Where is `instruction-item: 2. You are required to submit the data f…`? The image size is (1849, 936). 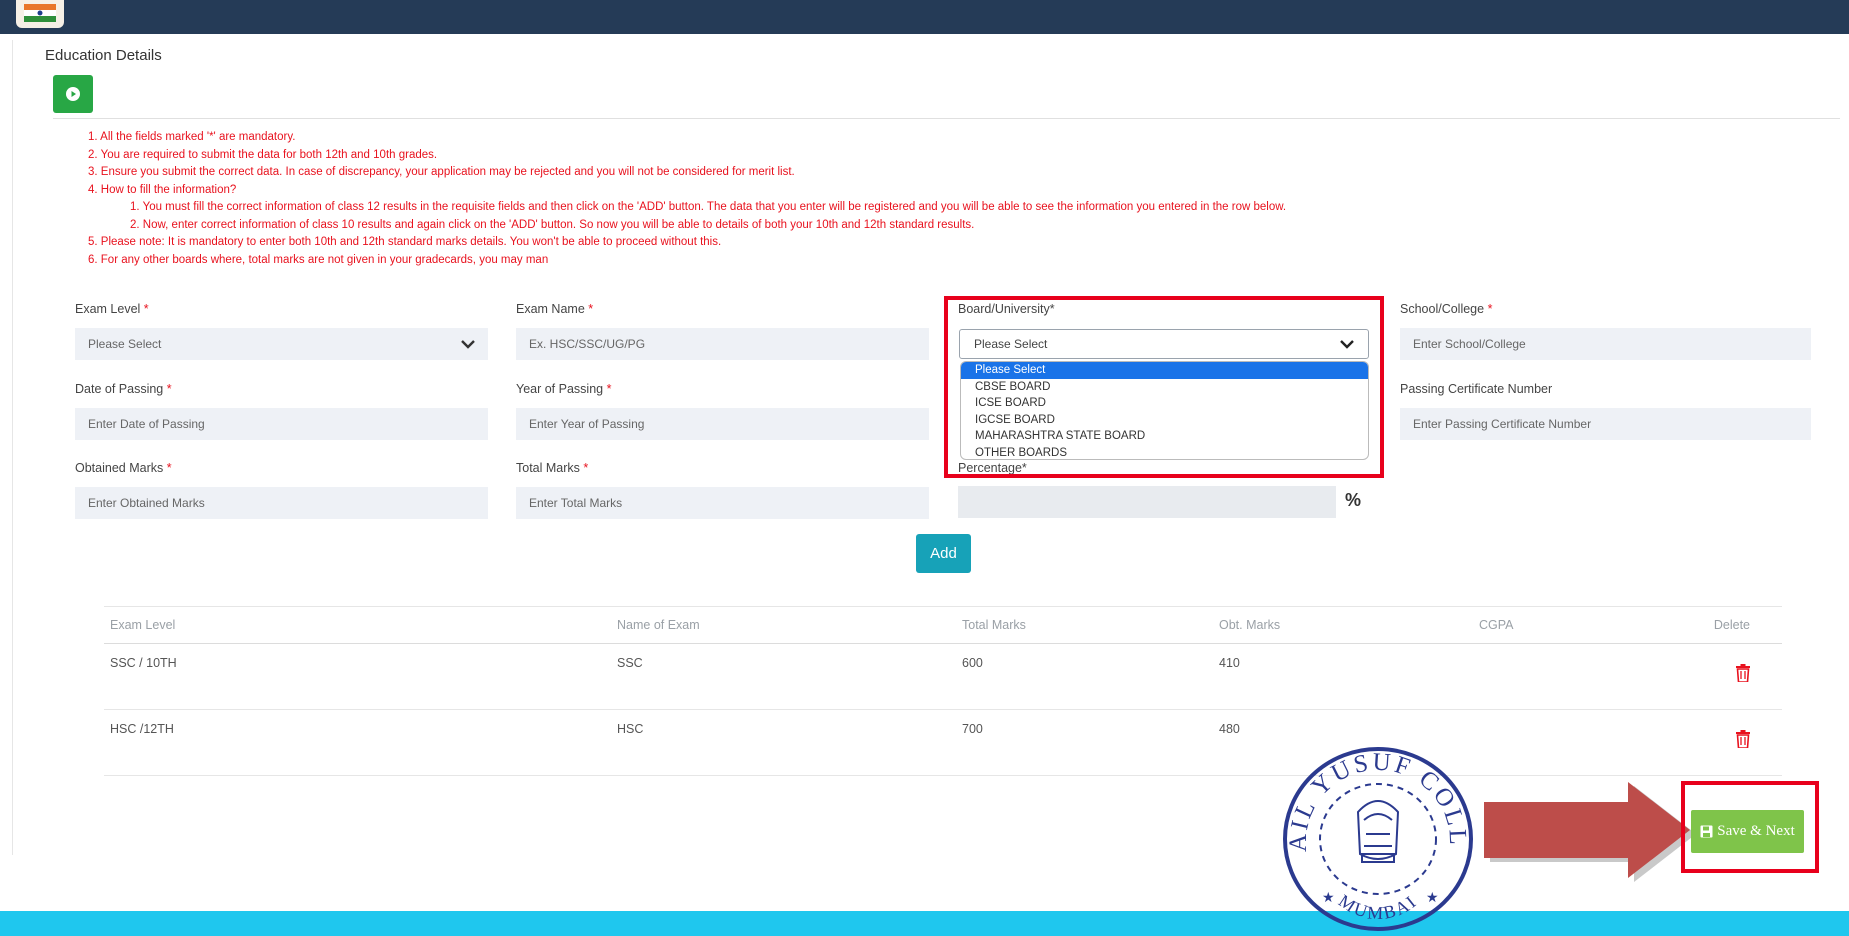
instruction-item: 2. You are required to submit the data f… is located at coordinates (263, 154).